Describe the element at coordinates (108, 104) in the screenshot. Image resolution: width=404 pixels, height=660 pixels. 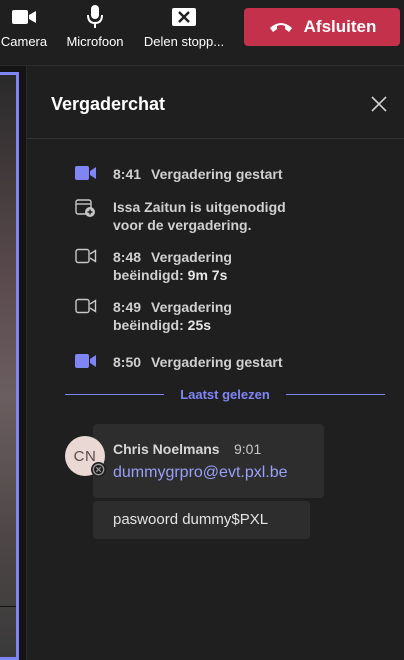
I see `chat-title: Vergaderchat` at that location.